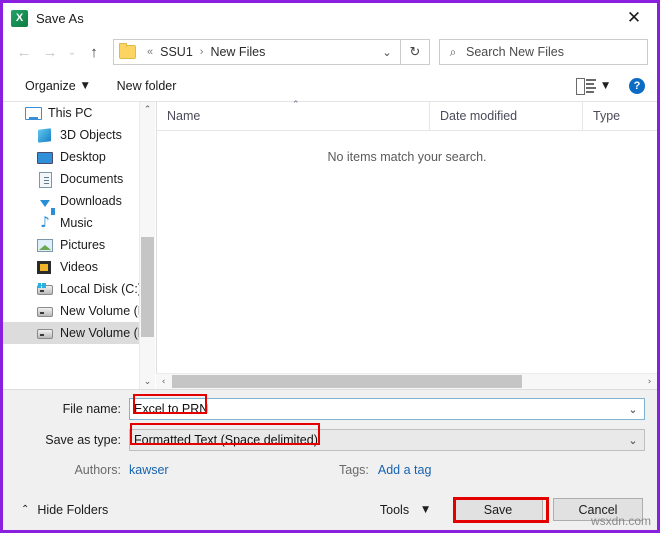 This screenshot has height=533, width=660. Describe the element at coordinates (330, 509) in the screenshot. I see `dialog-footer: ⌃ Hide Folders Tools ▼ Save Cancel` at that location.